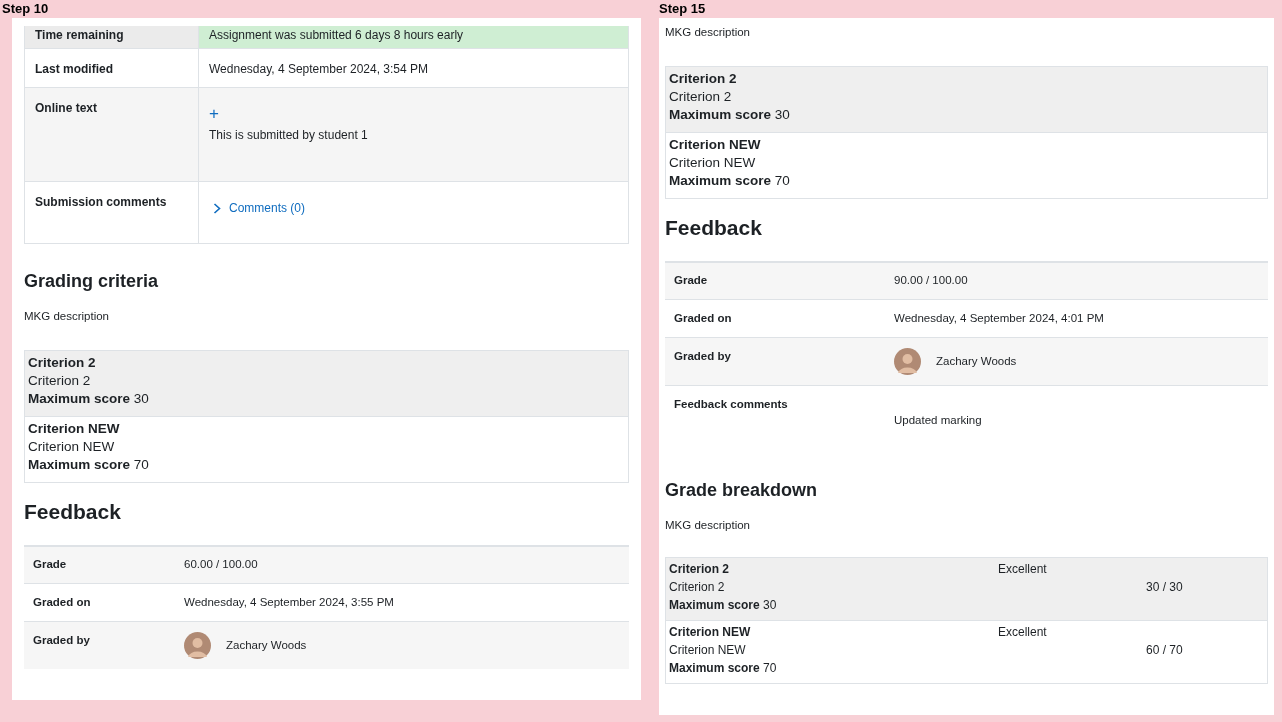  I want to click on chevron-icon, so click(217, 208).